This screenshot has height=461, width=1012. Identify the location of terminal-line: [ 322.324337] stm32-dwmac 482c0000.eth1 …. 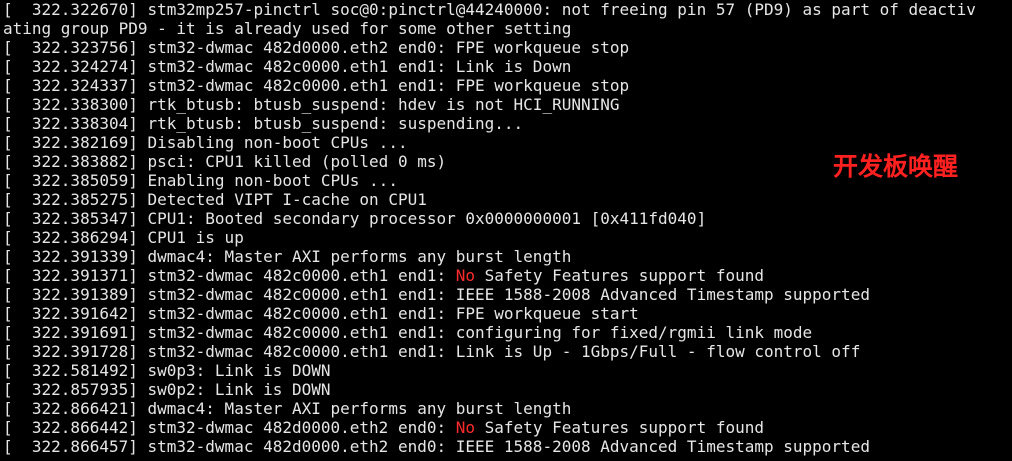
(507, 85).